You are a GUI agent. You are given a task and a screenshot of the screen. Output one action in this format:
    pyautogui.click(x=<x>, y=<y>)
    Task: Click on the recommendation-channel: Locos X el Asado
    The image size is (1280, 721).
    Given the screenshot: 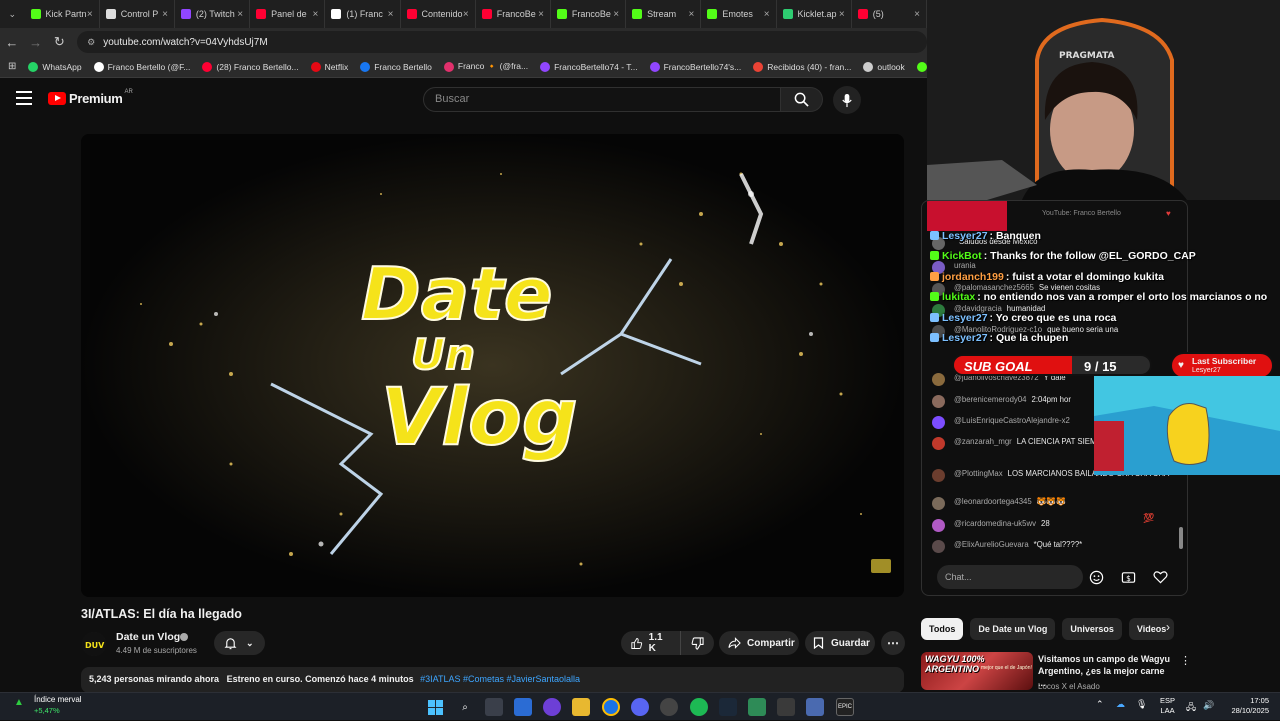 What is the action you would take?
    pyautogui.click(x=1069, y=686)
    